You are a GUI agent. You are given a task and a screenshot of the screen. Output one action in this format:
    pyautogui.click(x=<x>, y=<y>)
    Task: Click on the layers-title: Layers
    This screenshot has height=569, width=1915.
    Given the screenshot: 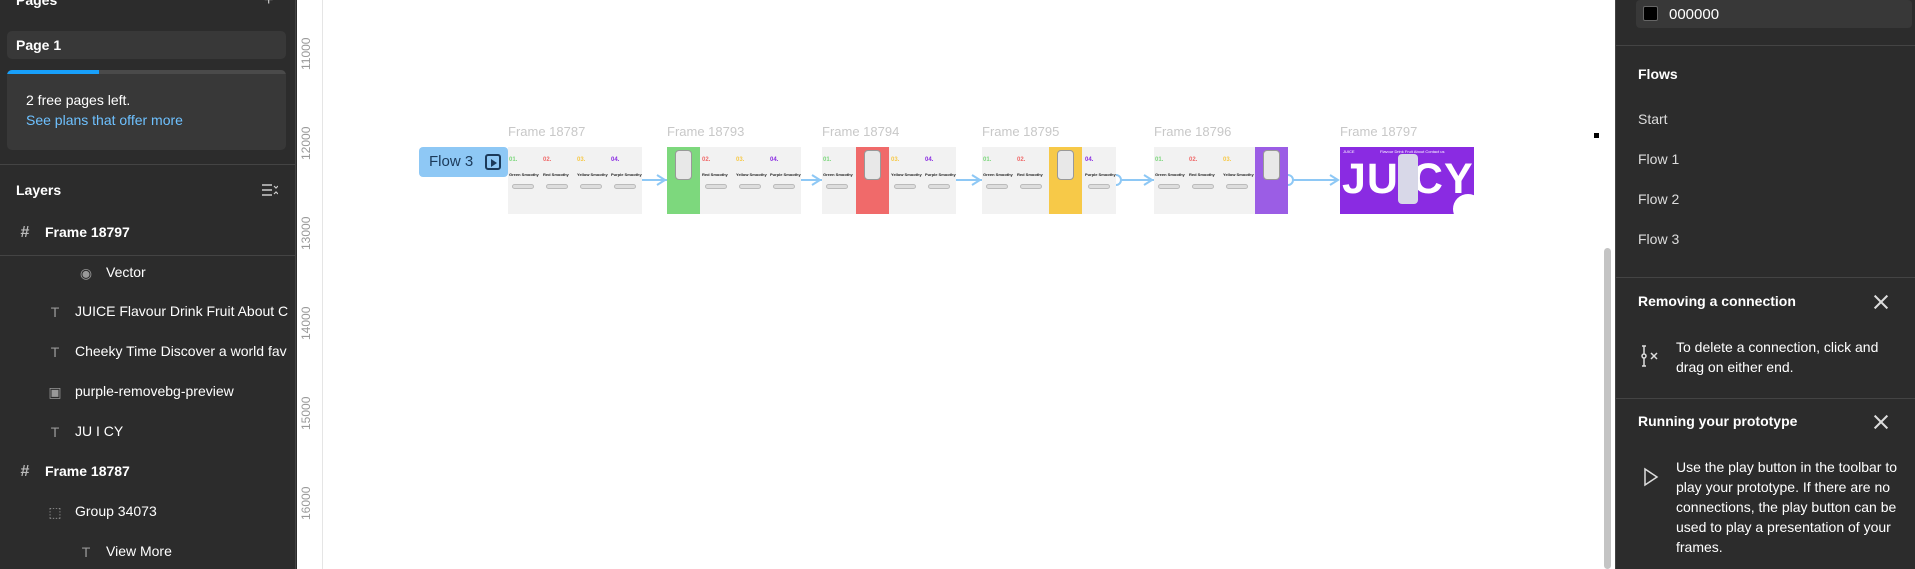 What is the action you would take?
    pyautogui.click(x=39, y=190)
    